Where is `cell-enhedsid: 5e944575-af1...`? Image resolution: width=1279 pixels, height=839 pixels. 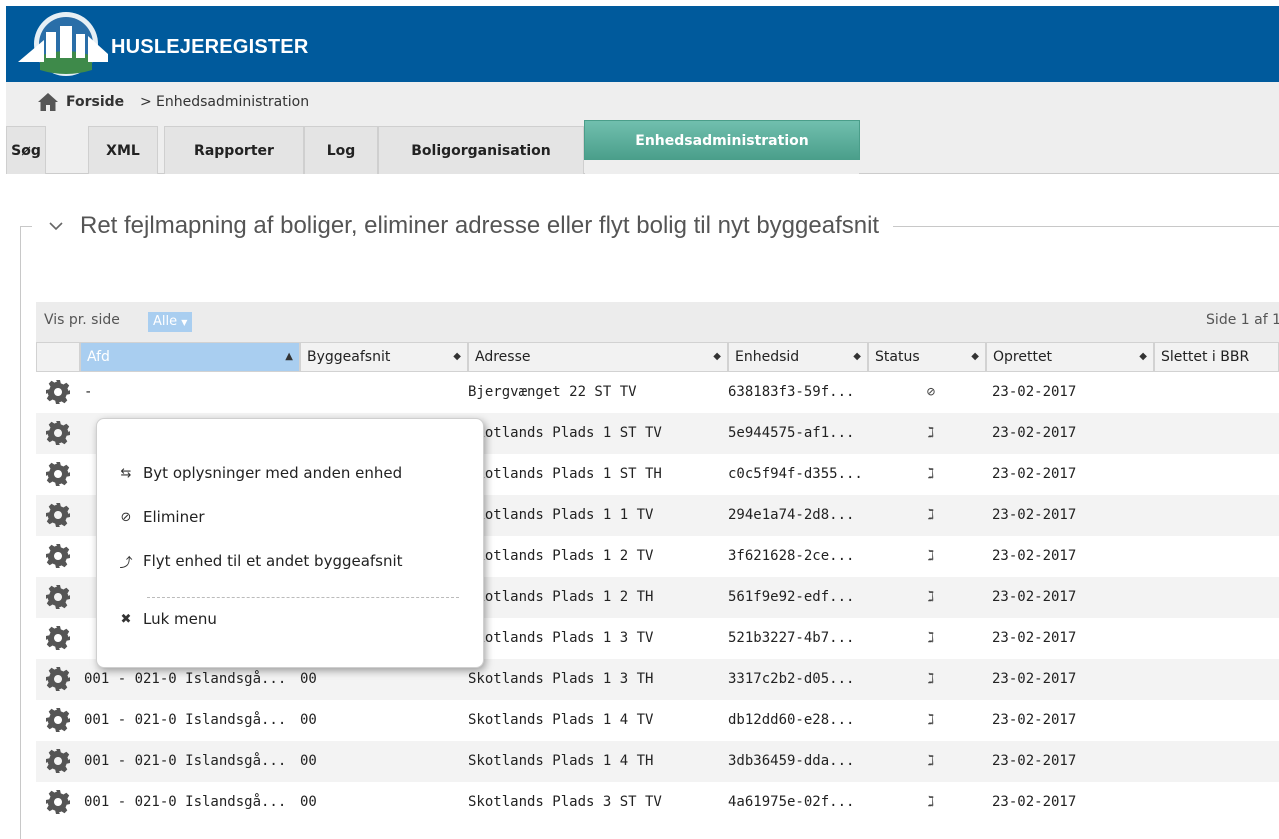
cell-enhedsid: 5e944575-af1... is located at coordinates (791, 433).